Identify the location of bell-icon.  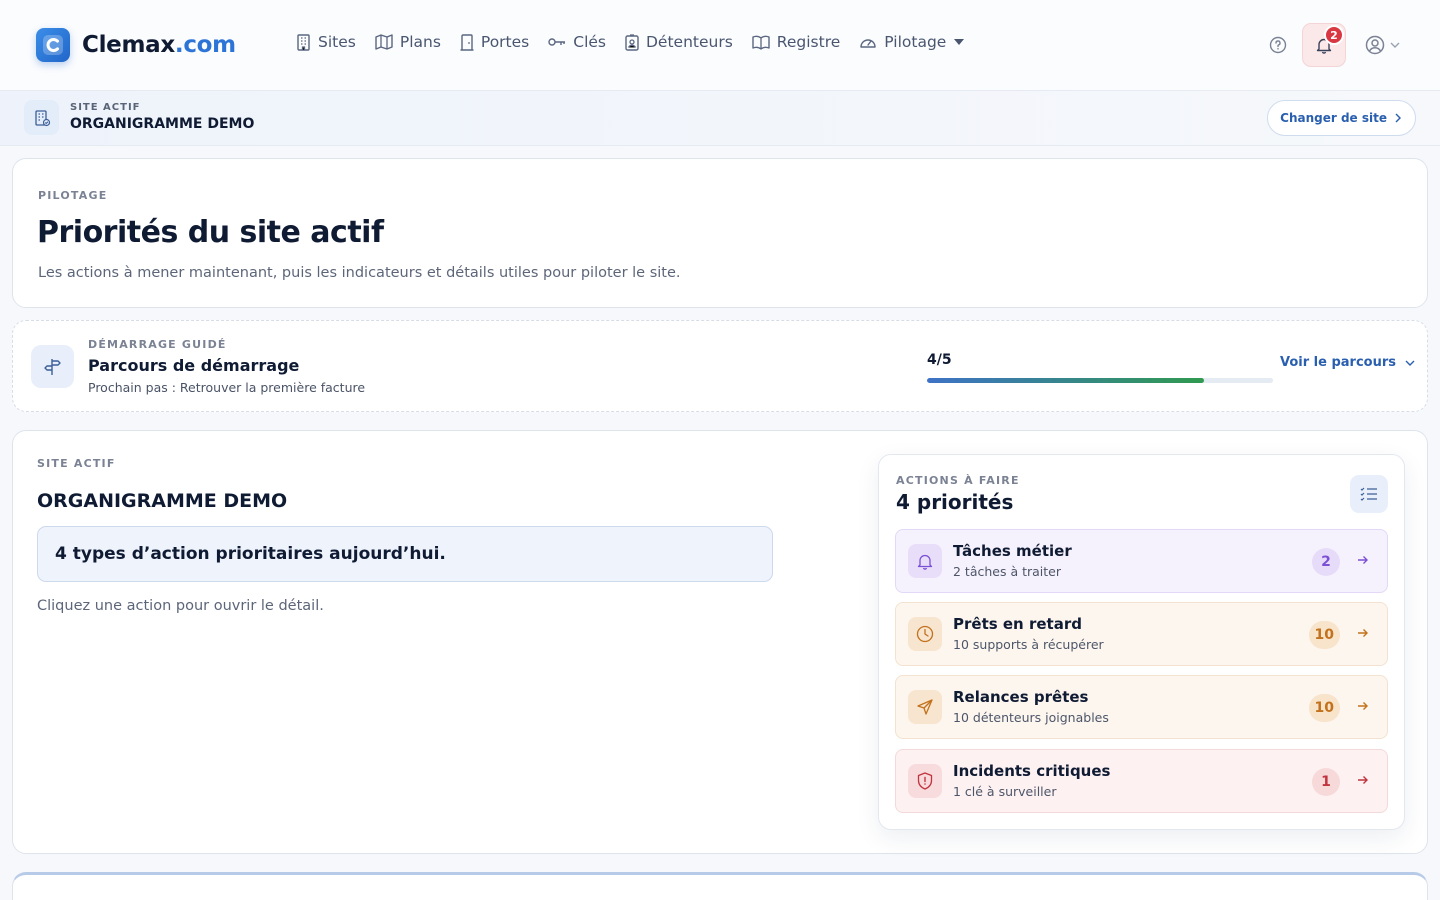
(925, 561).